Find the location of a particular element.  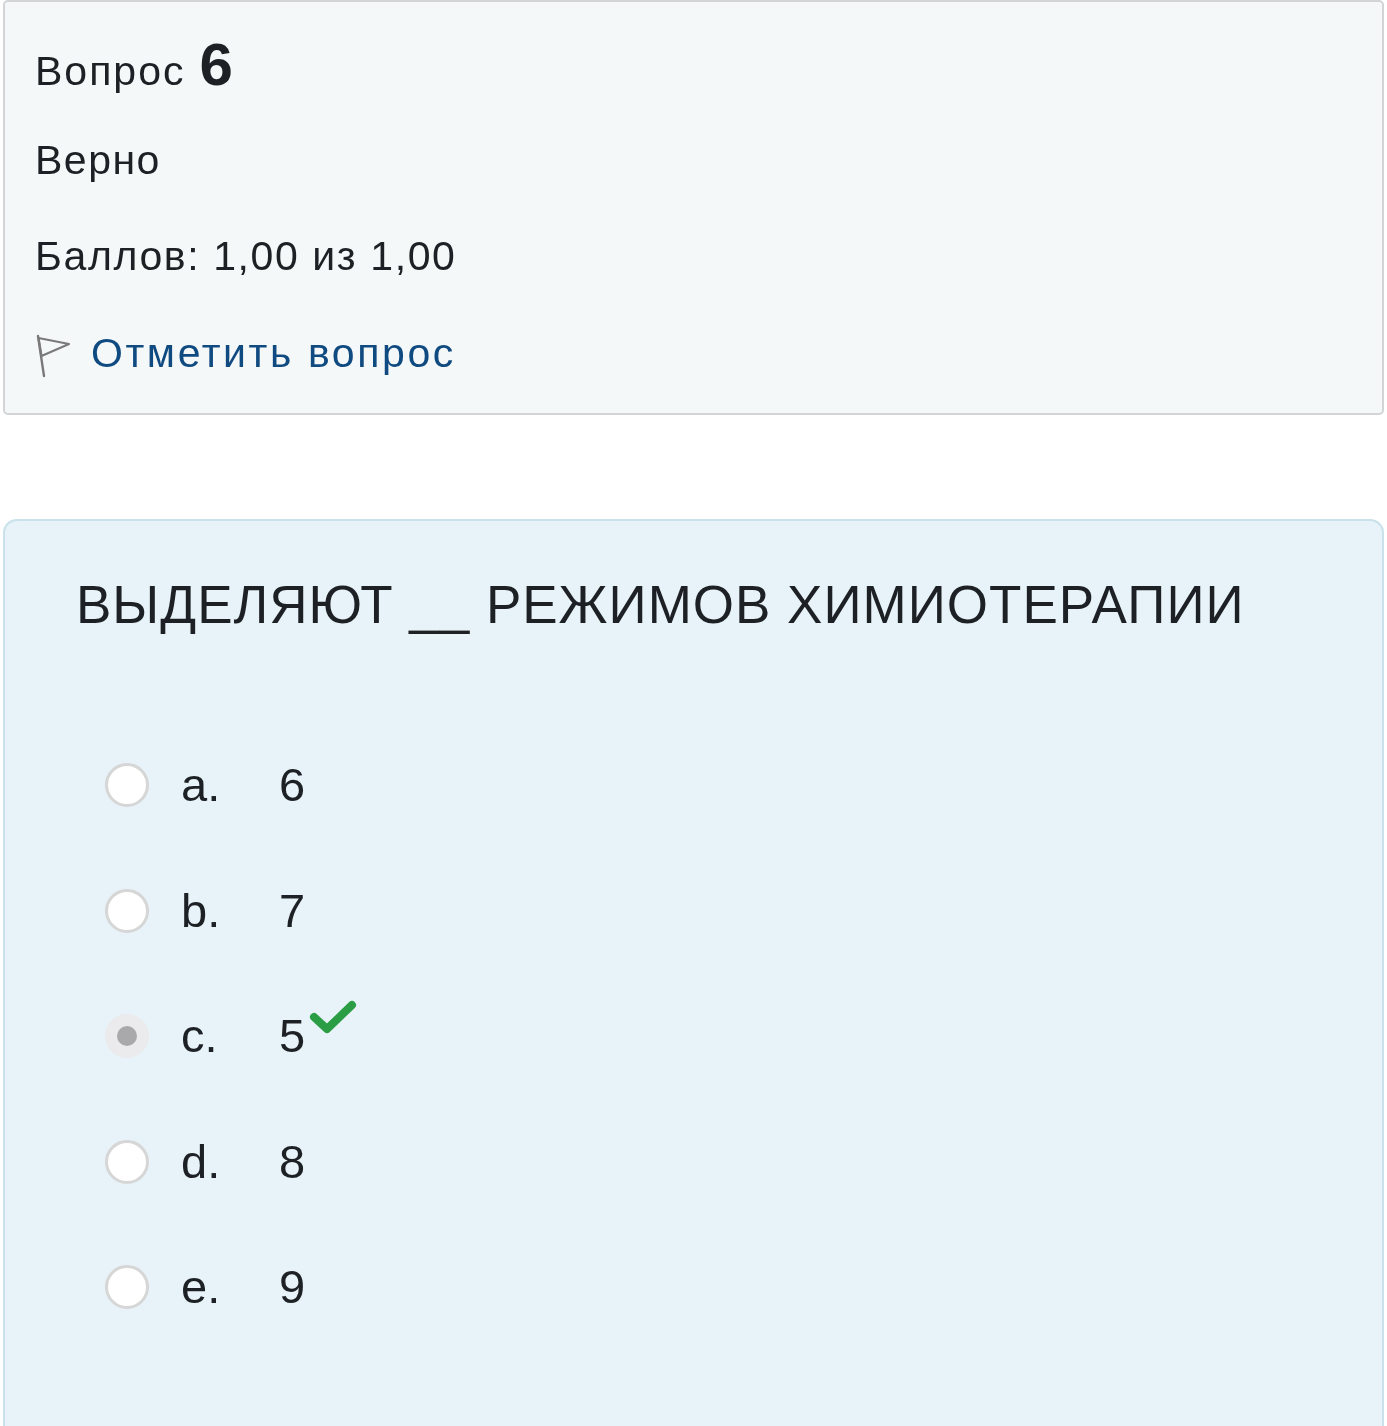

option-text: 8 is located at coordinates (292, 1161).